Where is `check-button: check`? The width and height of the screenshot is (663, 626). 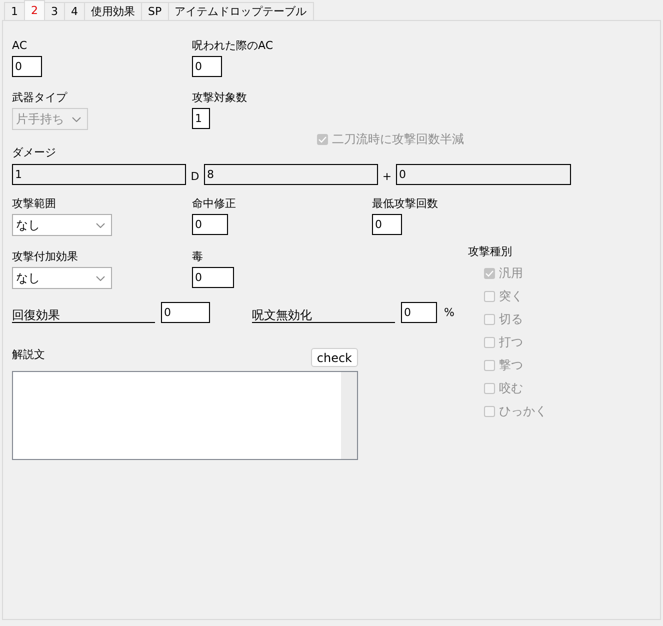
check-button: check is located at coordinates (334, 357).